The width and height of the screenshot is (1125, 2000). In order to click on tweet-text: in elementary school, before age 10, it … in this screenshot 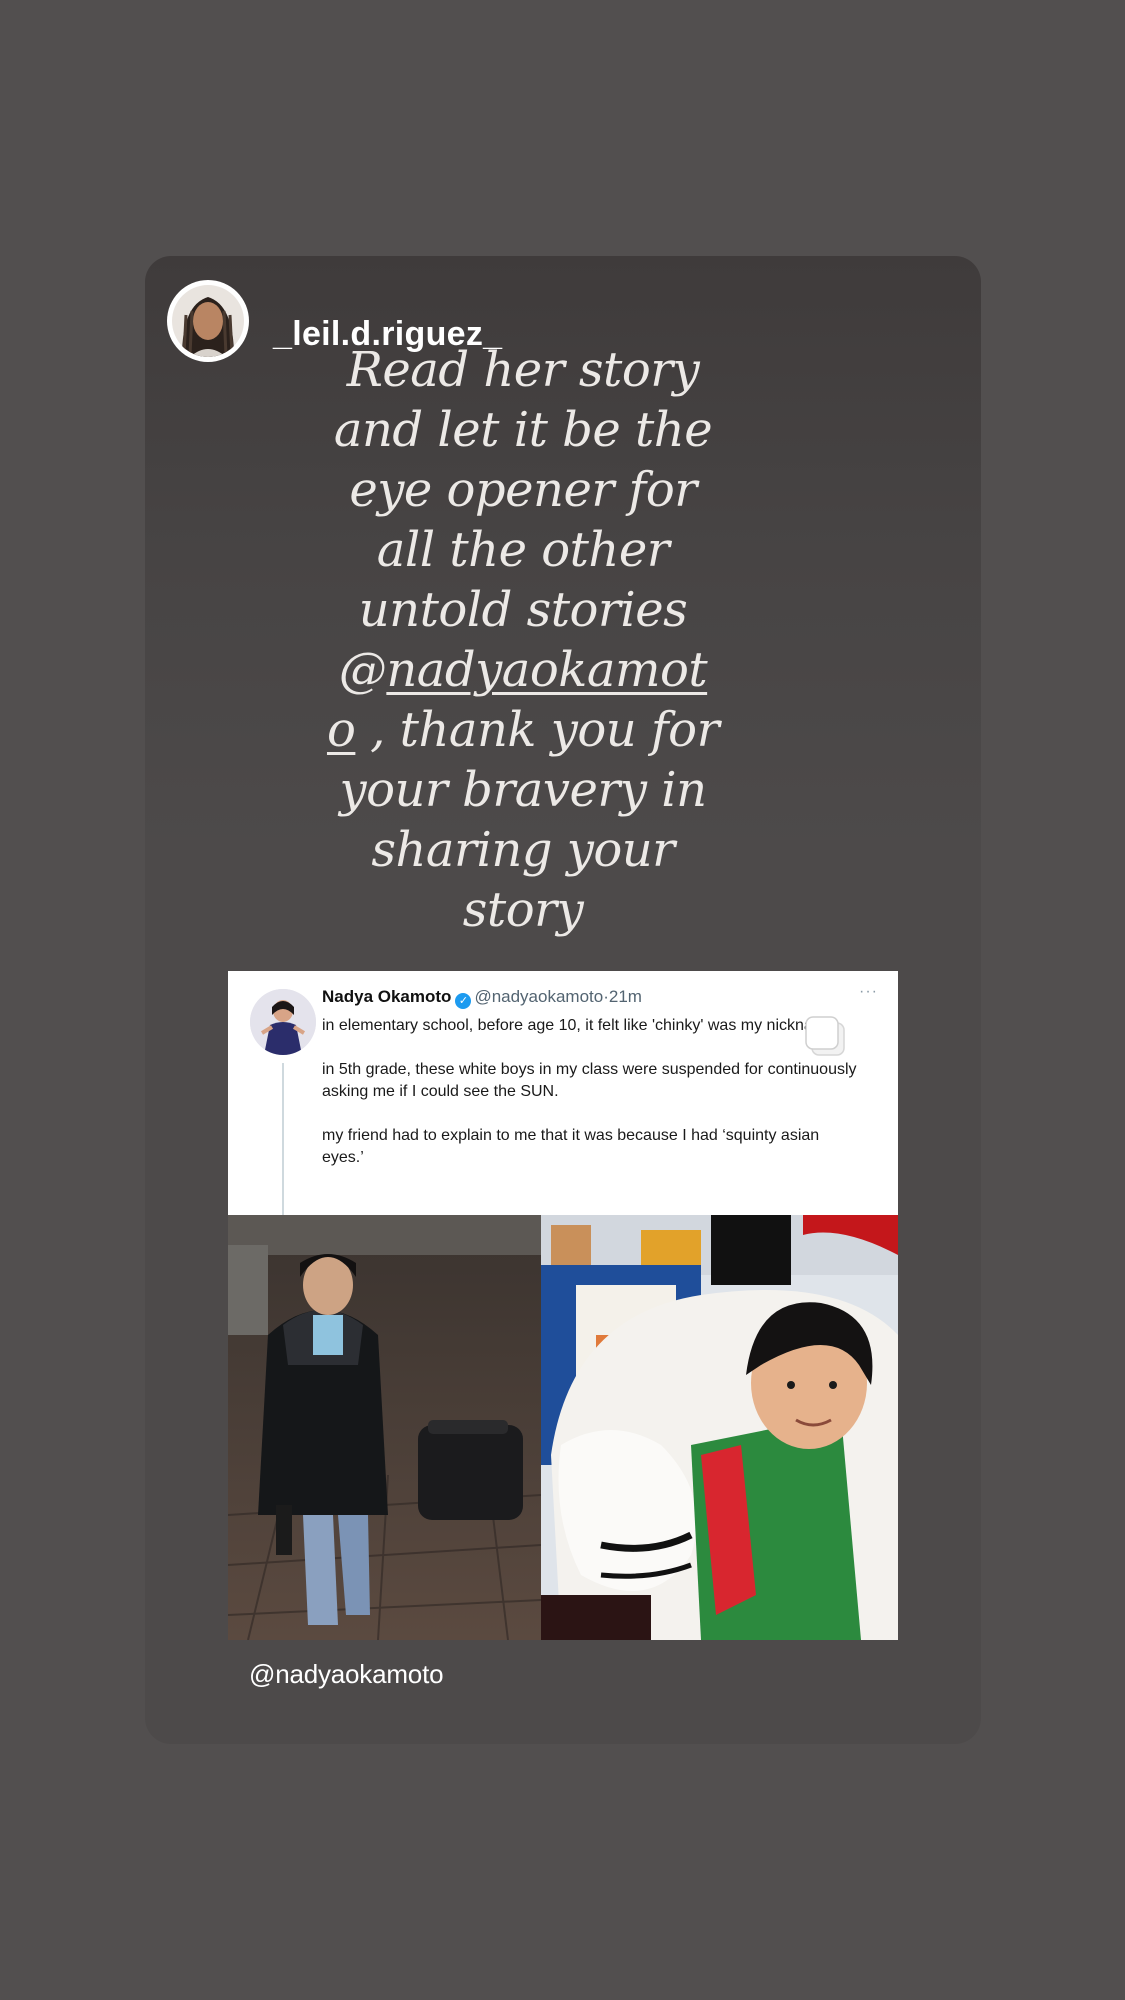, I will do `click(592, 1103)`.